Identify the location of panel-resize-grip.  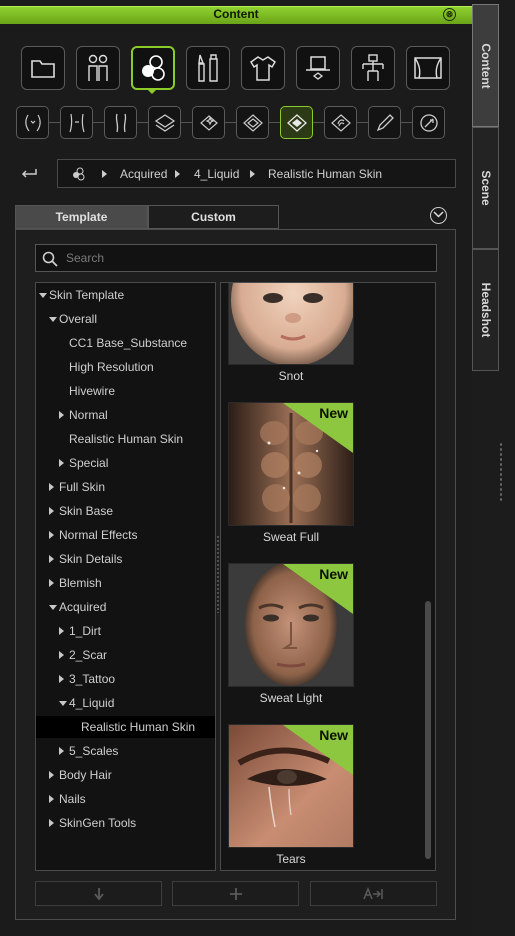
(501, 472).